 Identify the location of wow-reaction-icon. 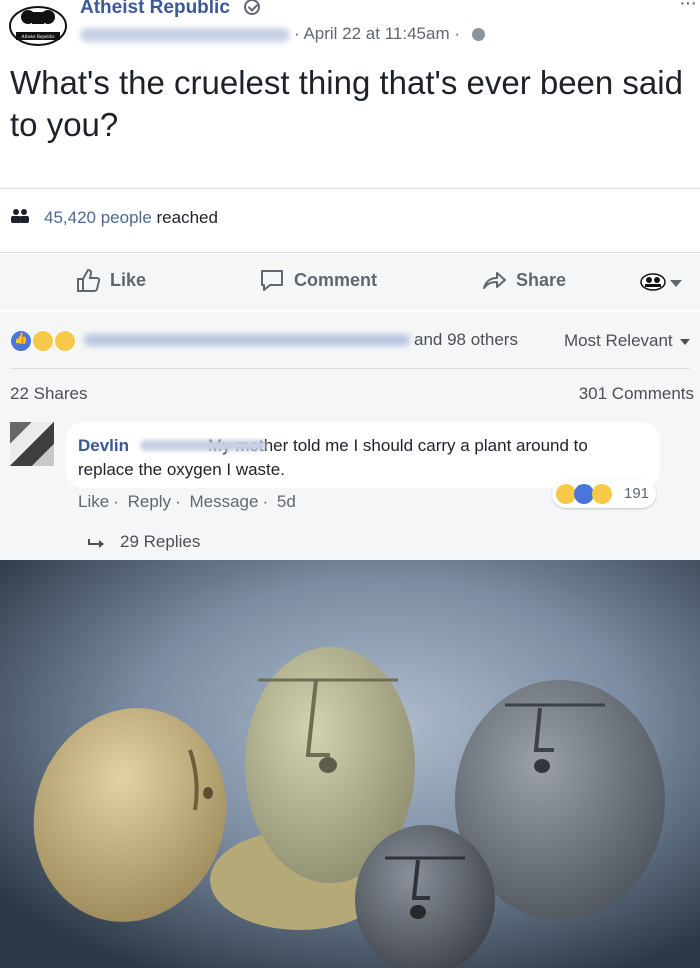
(602, 494).